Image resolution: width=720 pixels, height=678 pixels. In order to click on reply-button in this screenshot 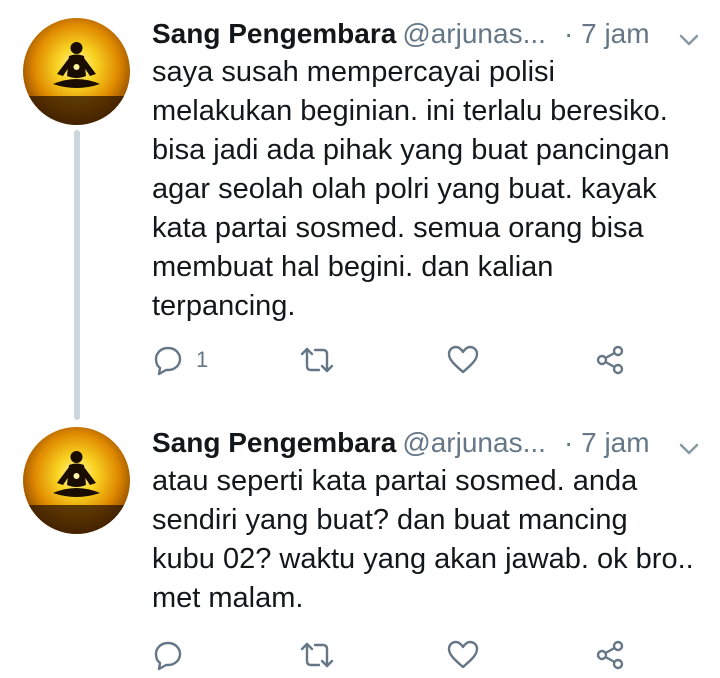, I will do `click(174, 655)`.